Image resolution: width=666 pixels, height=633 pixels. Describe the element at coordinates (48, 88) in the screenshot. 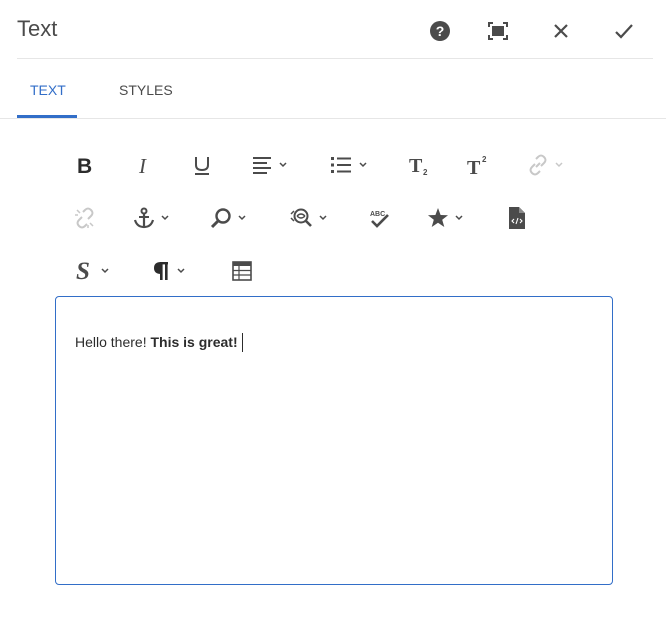

I see `tab-text: TEXT` at that location.